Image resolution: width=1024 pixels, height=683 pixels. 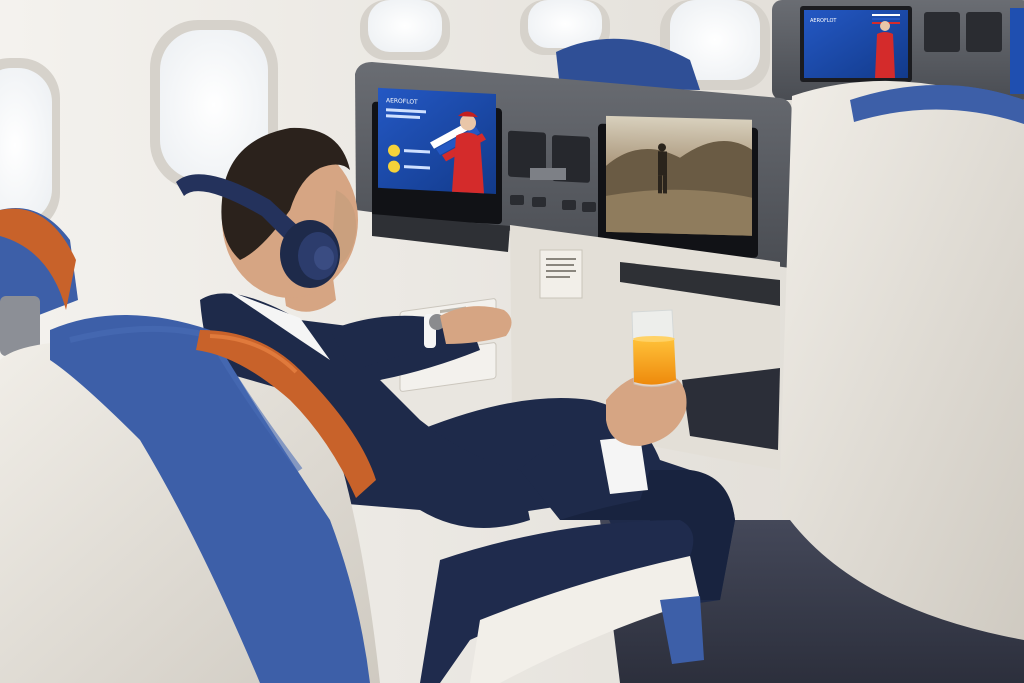 What do you see at coordinates (654, 348) in the screenshot?
I see `juice-glass-icon` at bounding box center [654, 348].